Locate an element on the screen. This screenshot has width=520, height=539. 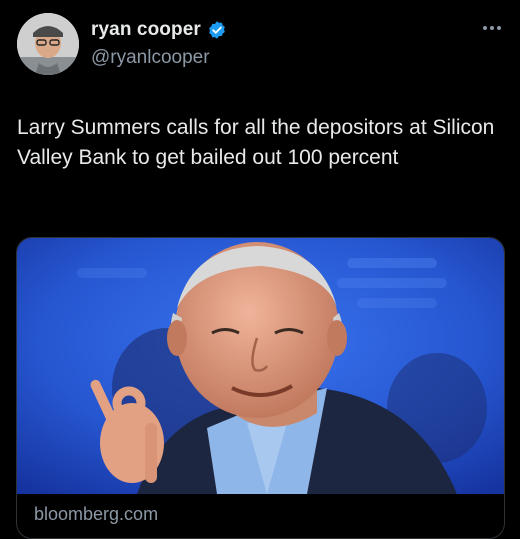
author-block: ryan cooper @ryanlcooper is located at coordinates (159, 43).